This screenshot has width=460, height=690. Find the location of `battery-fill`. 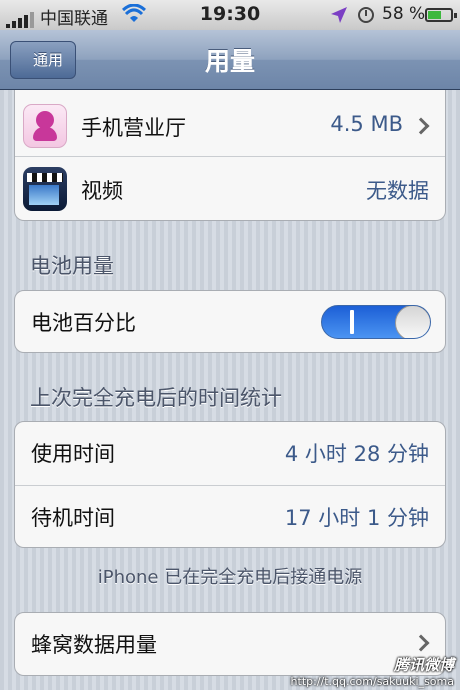

battery-fill is located at coordinates (434, 15).